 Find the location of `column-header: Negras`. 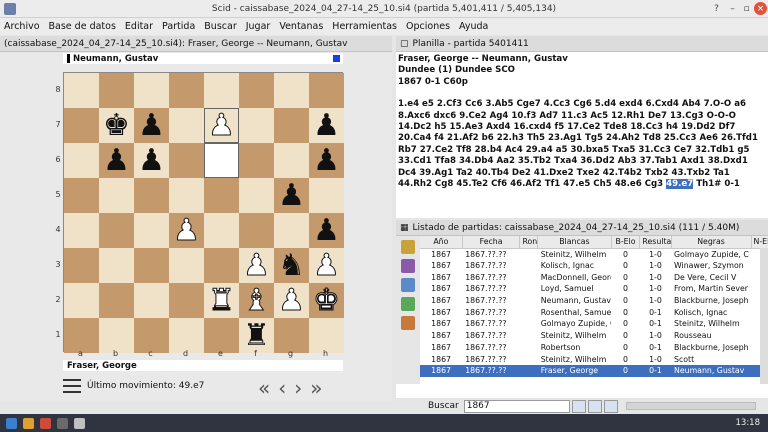

column-header: Negras is located at coordinates (711, 242).